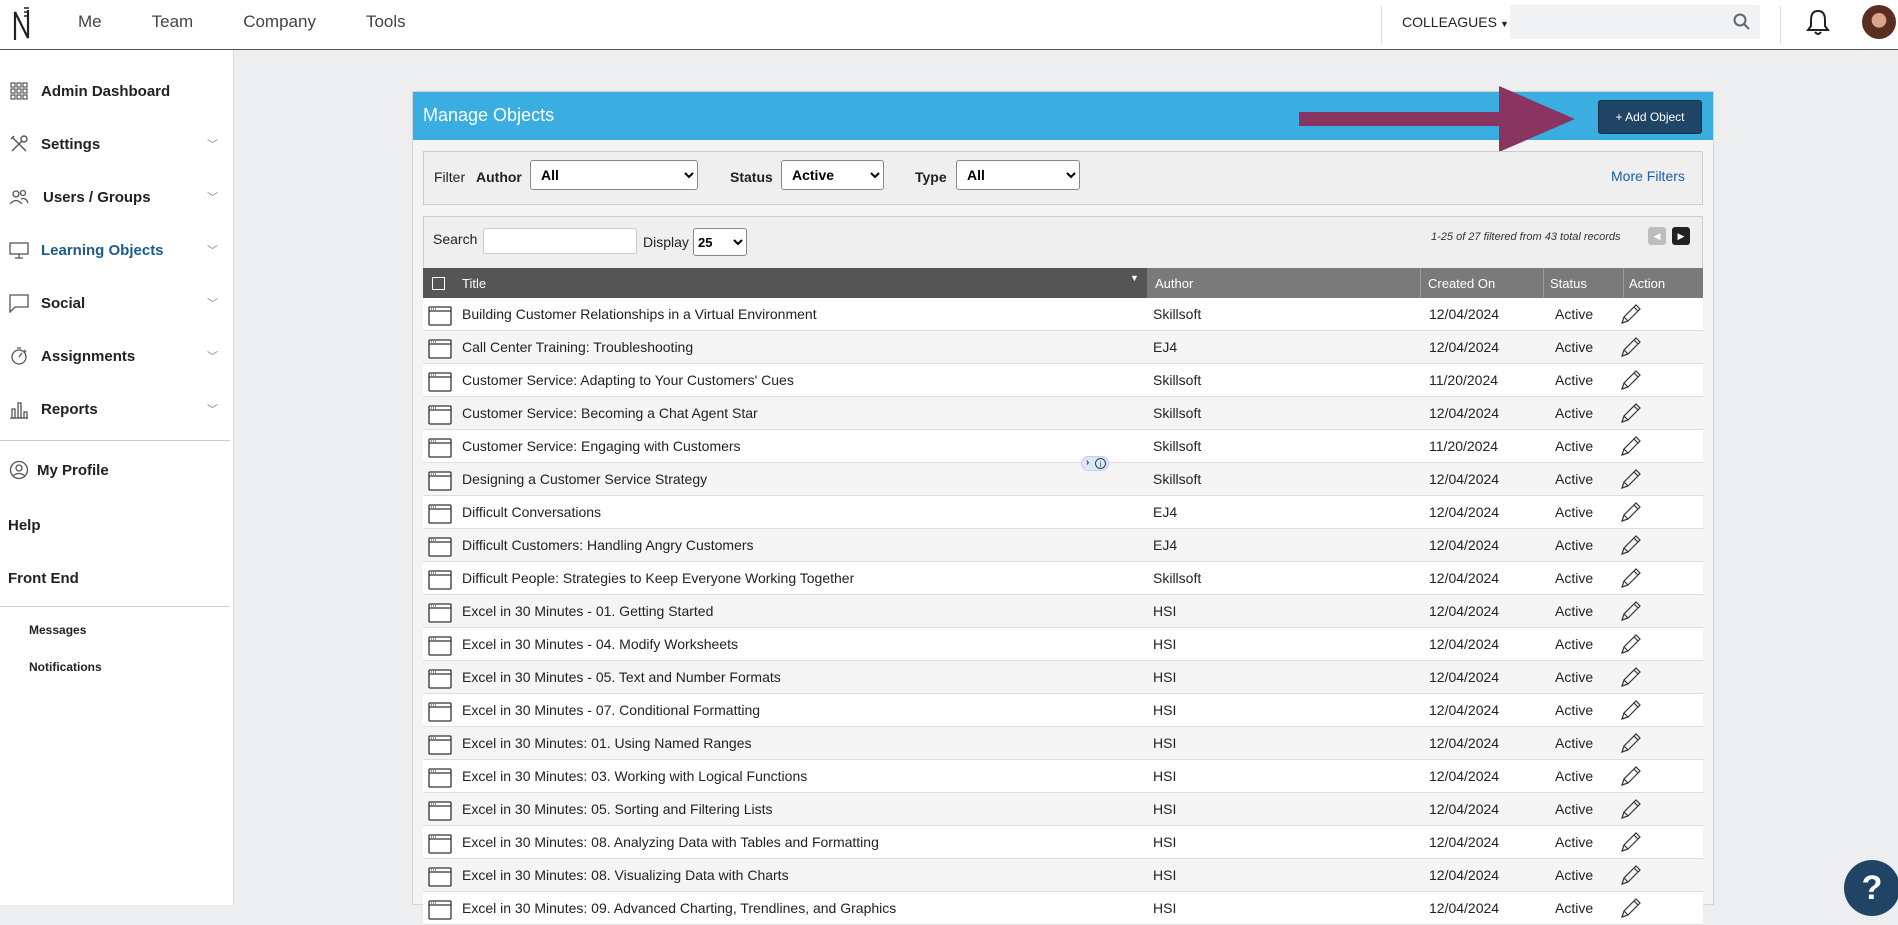 This screenshot has width=1898, height=925. I want to click on status-select: Active, so click(832, 175).